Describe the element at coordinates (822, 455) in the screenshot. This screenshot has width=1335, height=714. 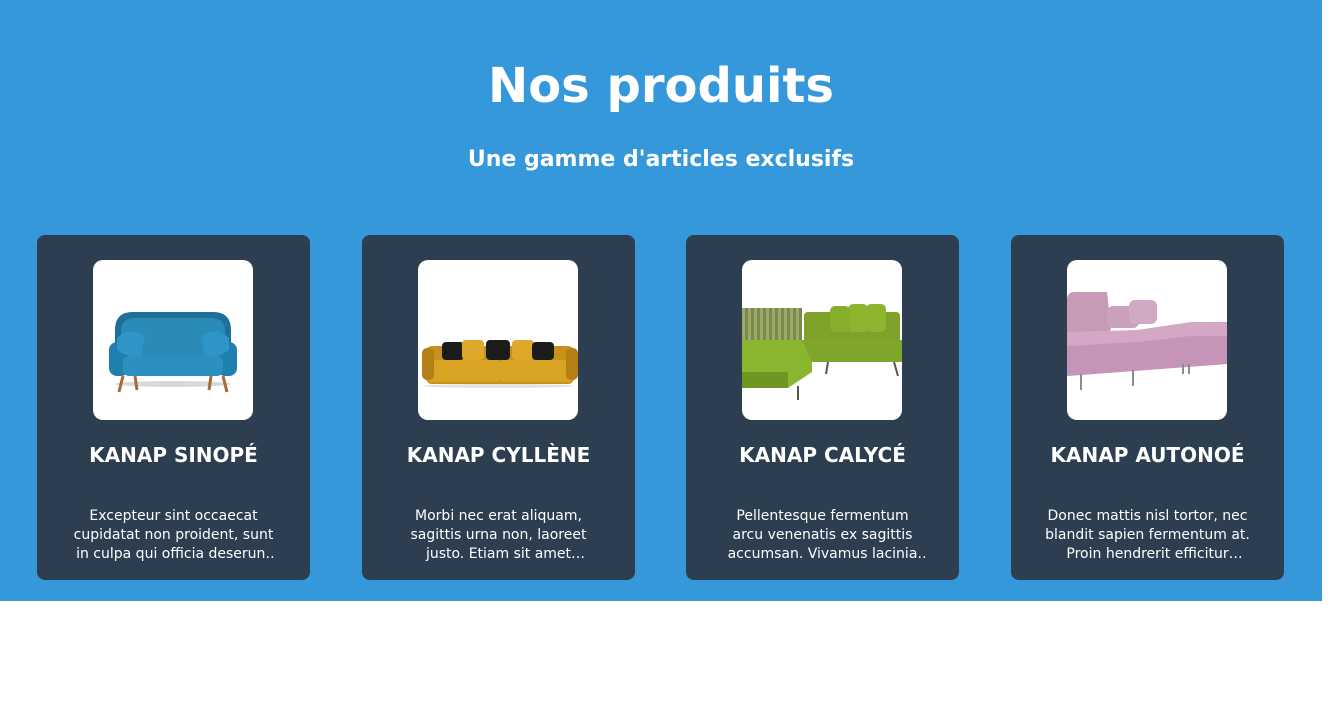
I see `product-name: Kanap Calycé` at that location.